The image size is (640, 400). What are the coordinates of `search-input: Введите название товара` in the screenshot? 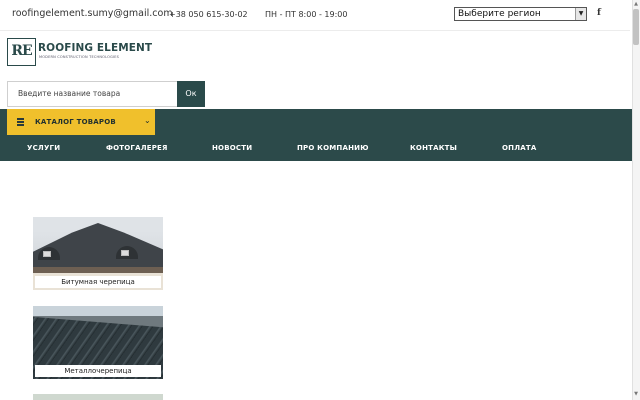 It's located at (92, 94).